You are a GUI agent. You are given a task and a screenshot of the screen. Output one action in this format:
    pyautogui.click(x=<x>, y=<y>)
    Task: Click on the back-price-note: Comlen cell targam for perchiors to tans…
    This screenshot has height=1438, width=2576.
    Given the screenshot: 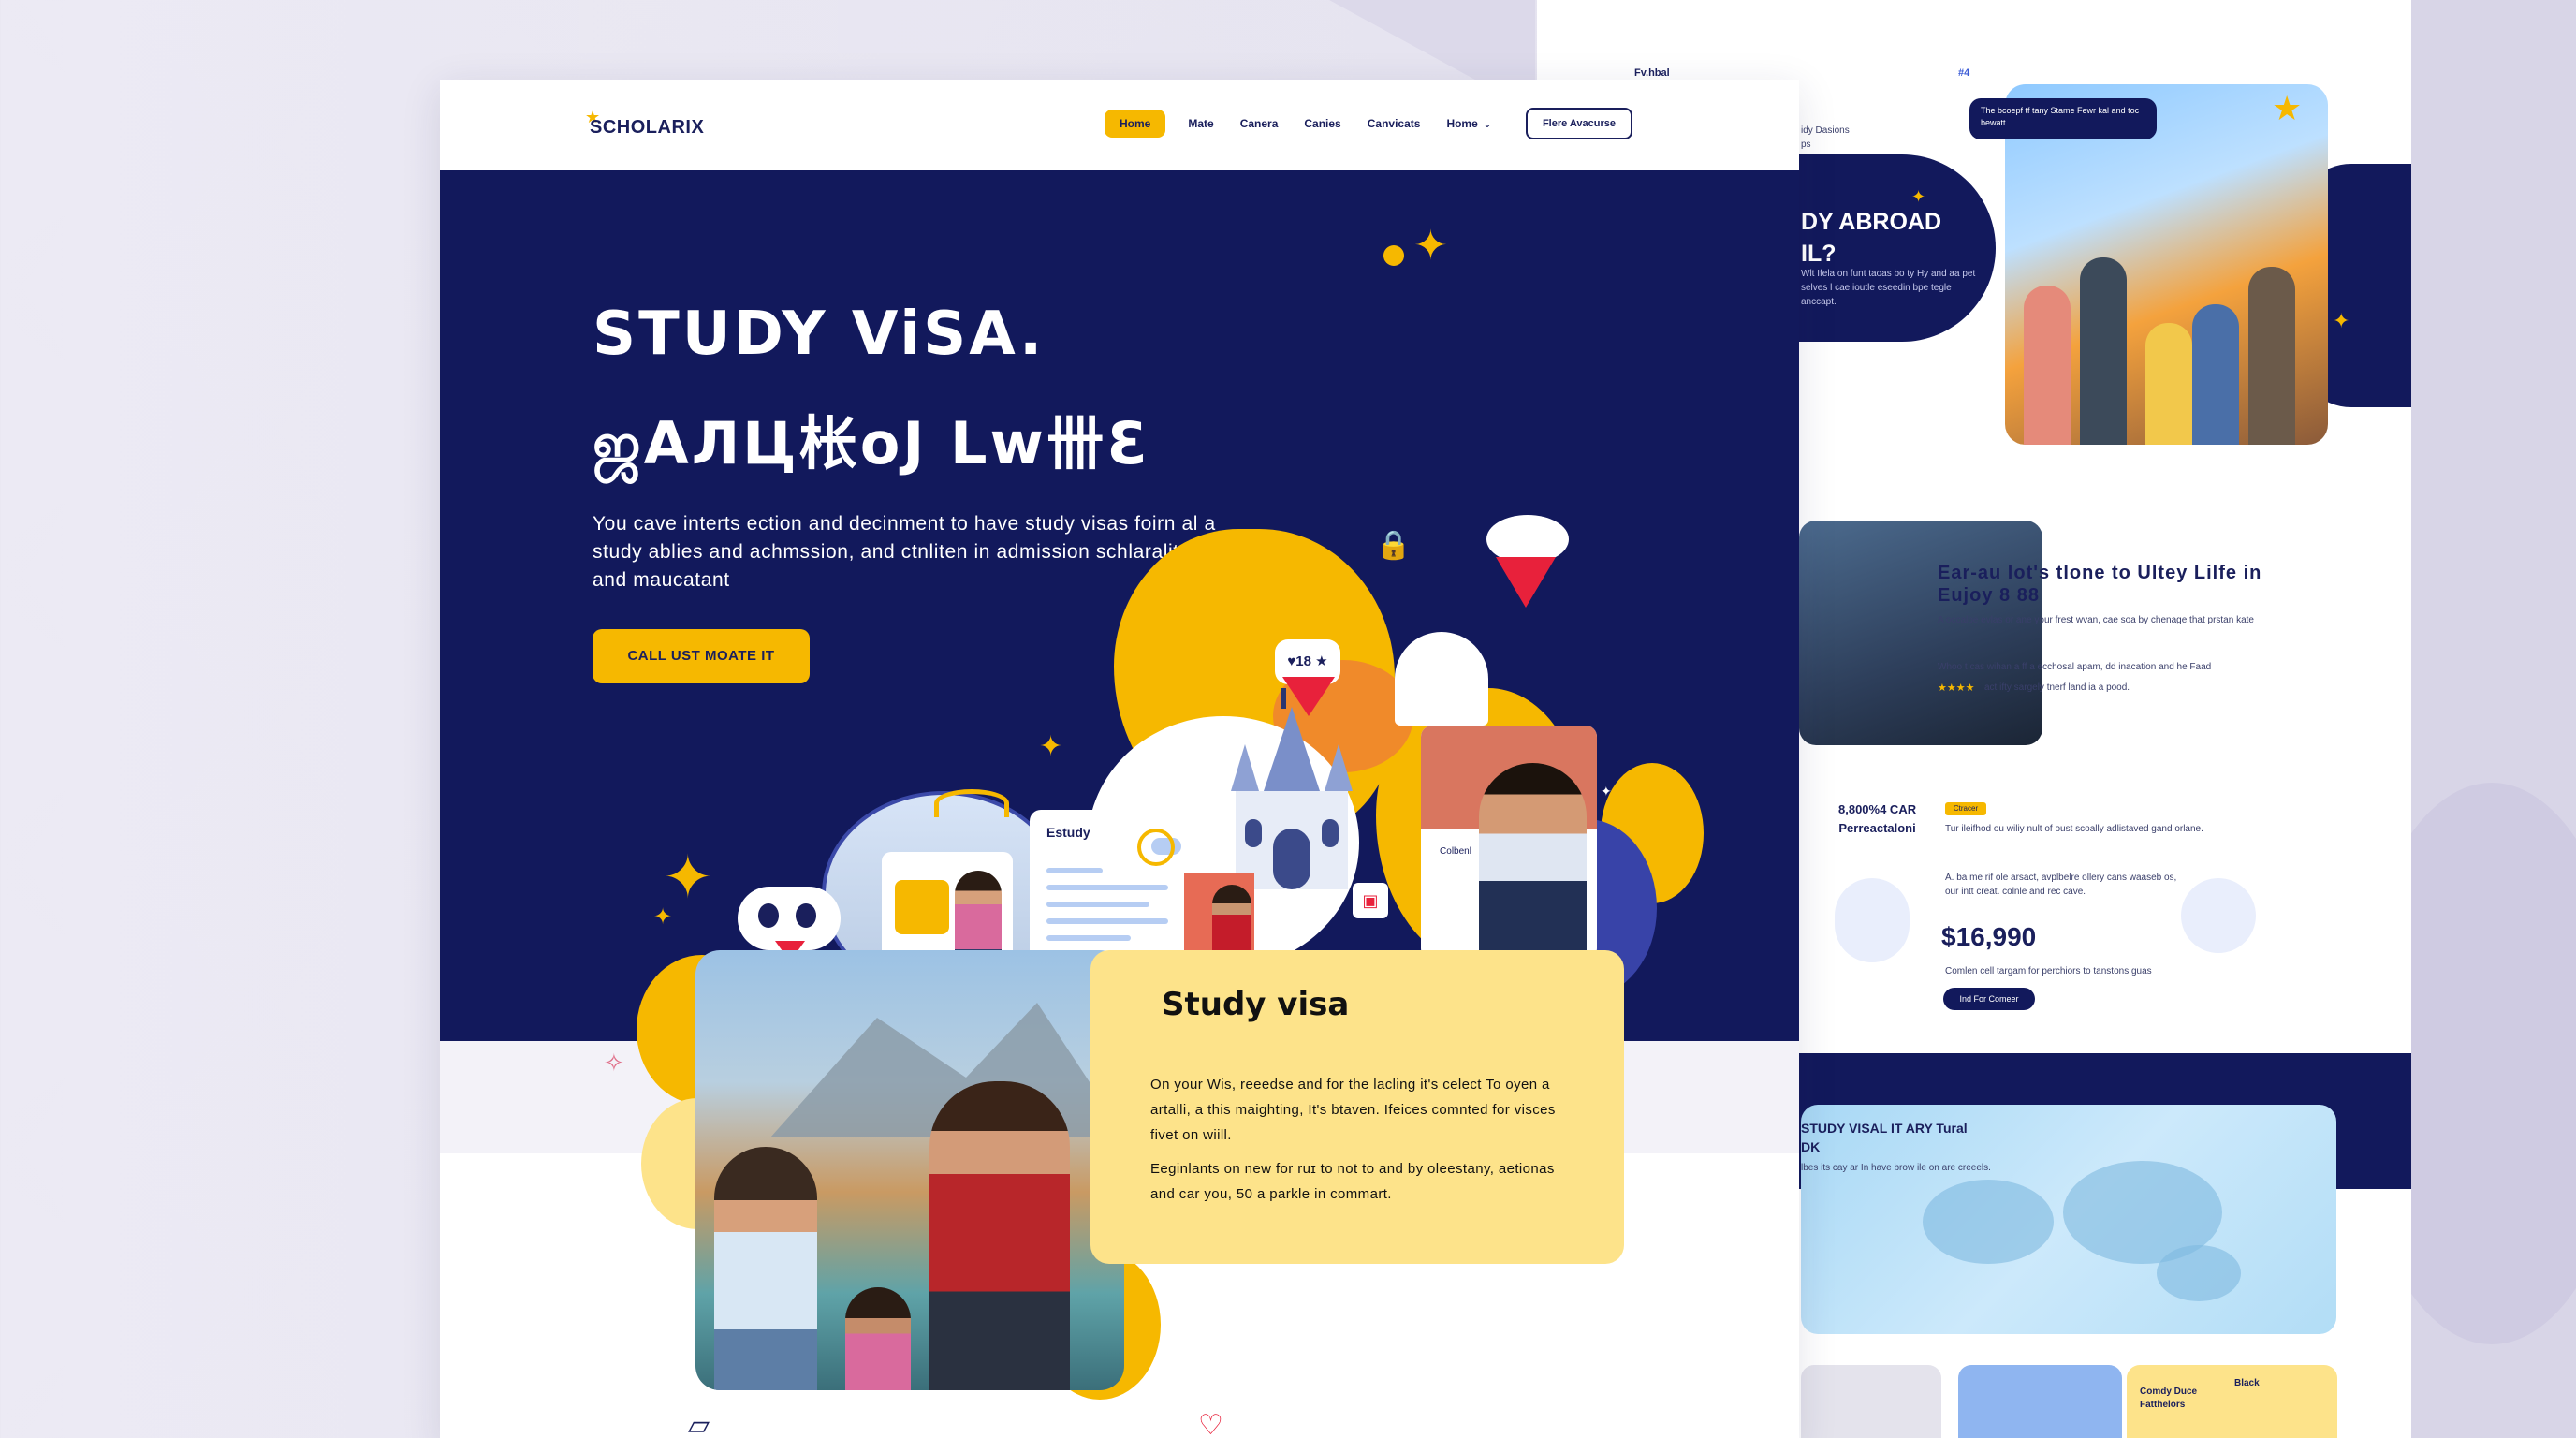 What is the action you would take?
    pyautogui.click(x=2048, y=971)
    